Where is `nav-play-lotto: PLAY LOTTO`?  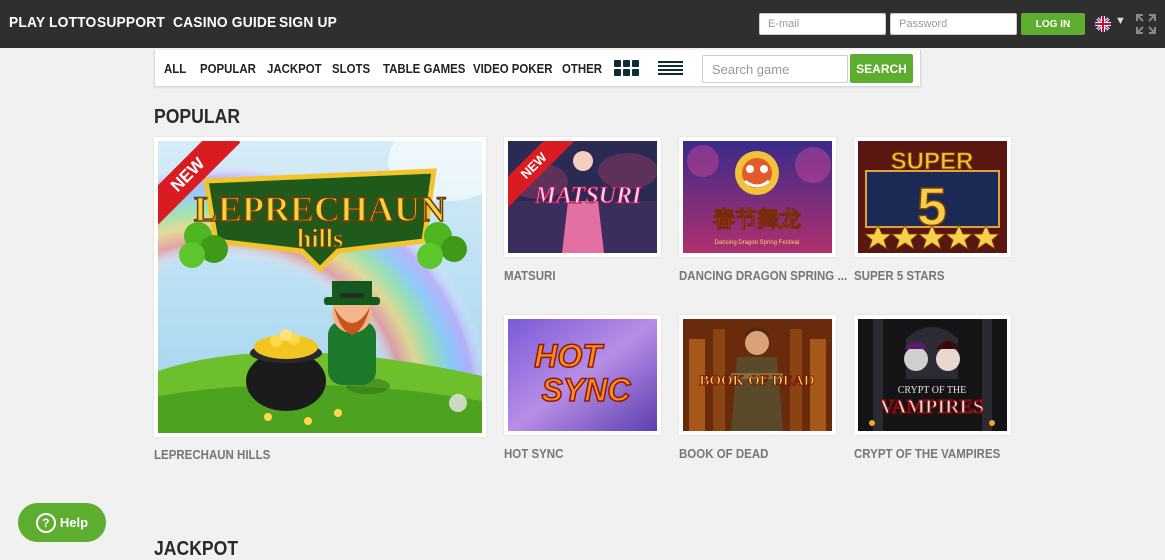
nav-play-lotto: PLAY LOTTO is located at coordinates (52, 22).